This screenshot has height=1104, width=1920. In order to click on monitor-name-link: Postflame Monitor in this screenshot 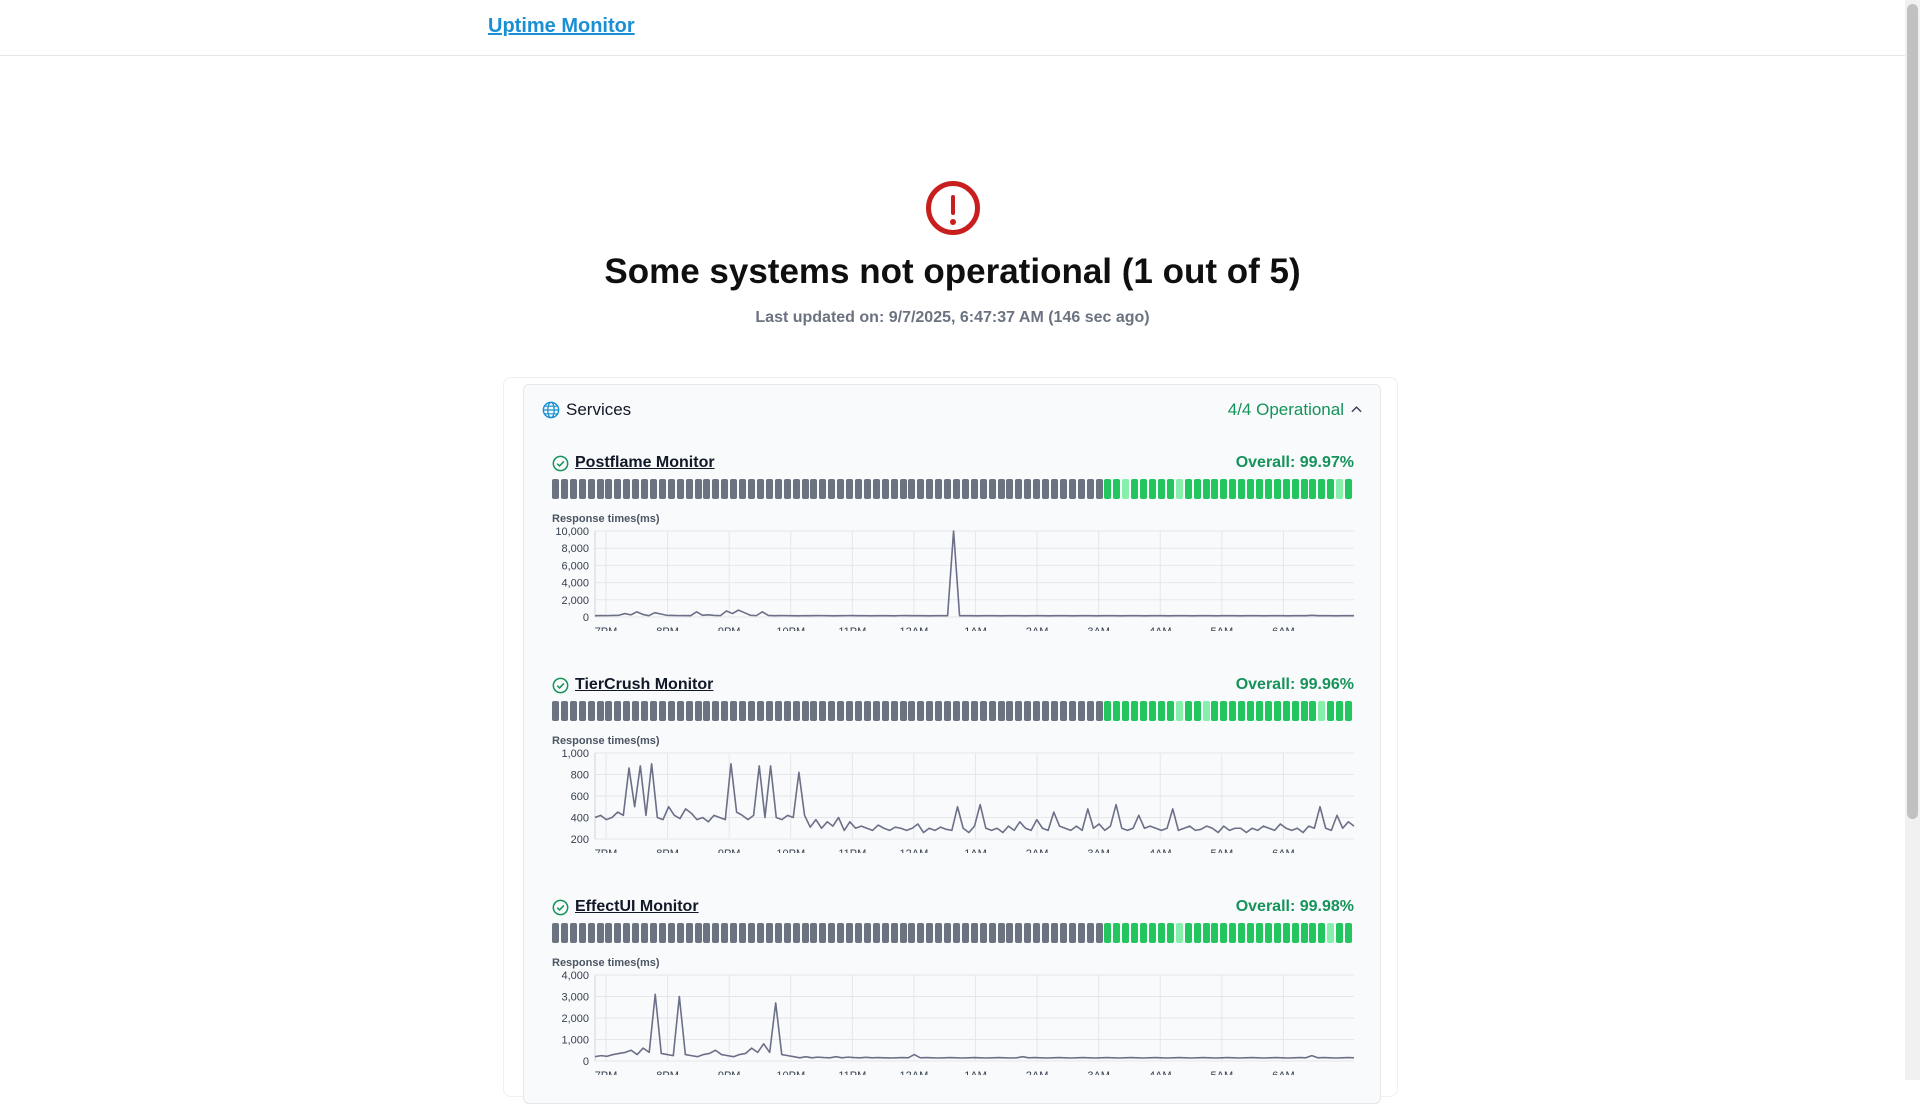, I will do `click(645, 463)`.